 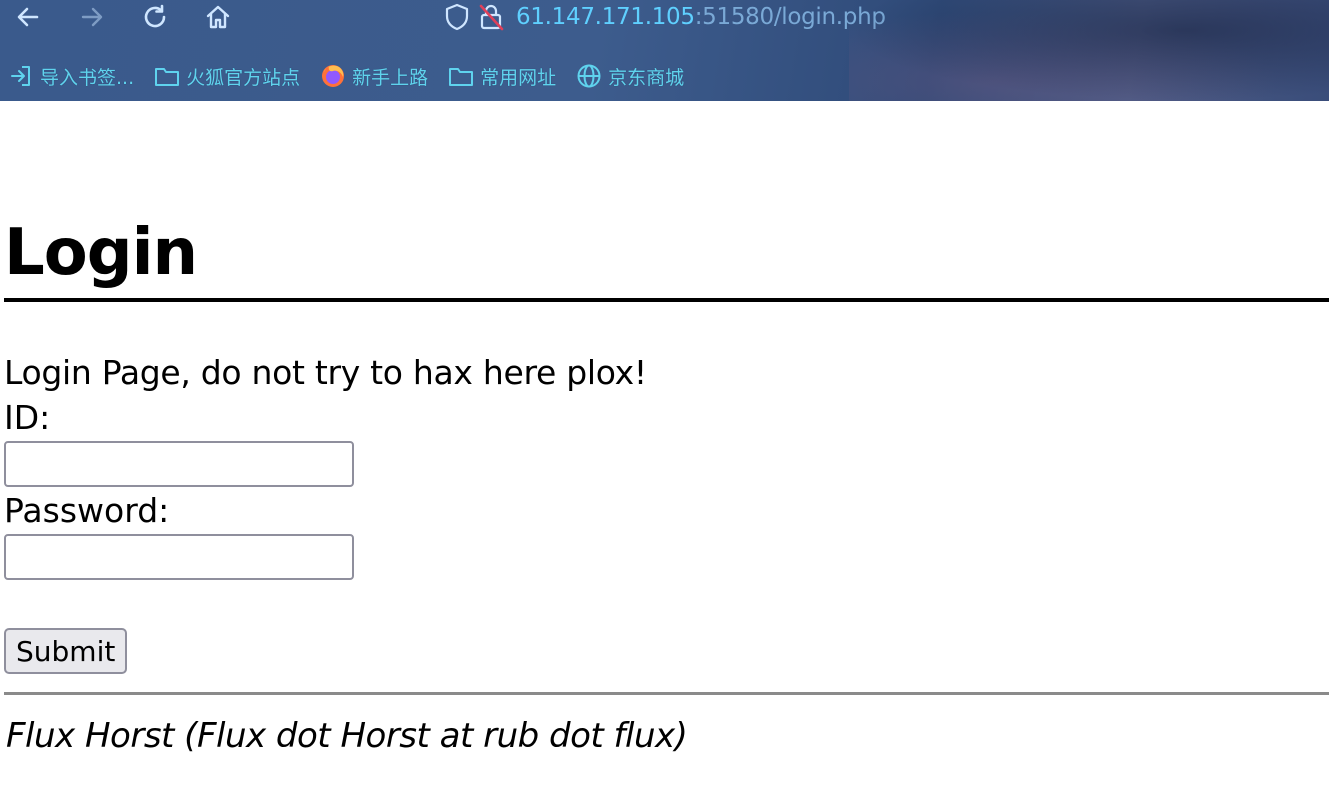 I want to click on back-button, so click(x=28, y=17).